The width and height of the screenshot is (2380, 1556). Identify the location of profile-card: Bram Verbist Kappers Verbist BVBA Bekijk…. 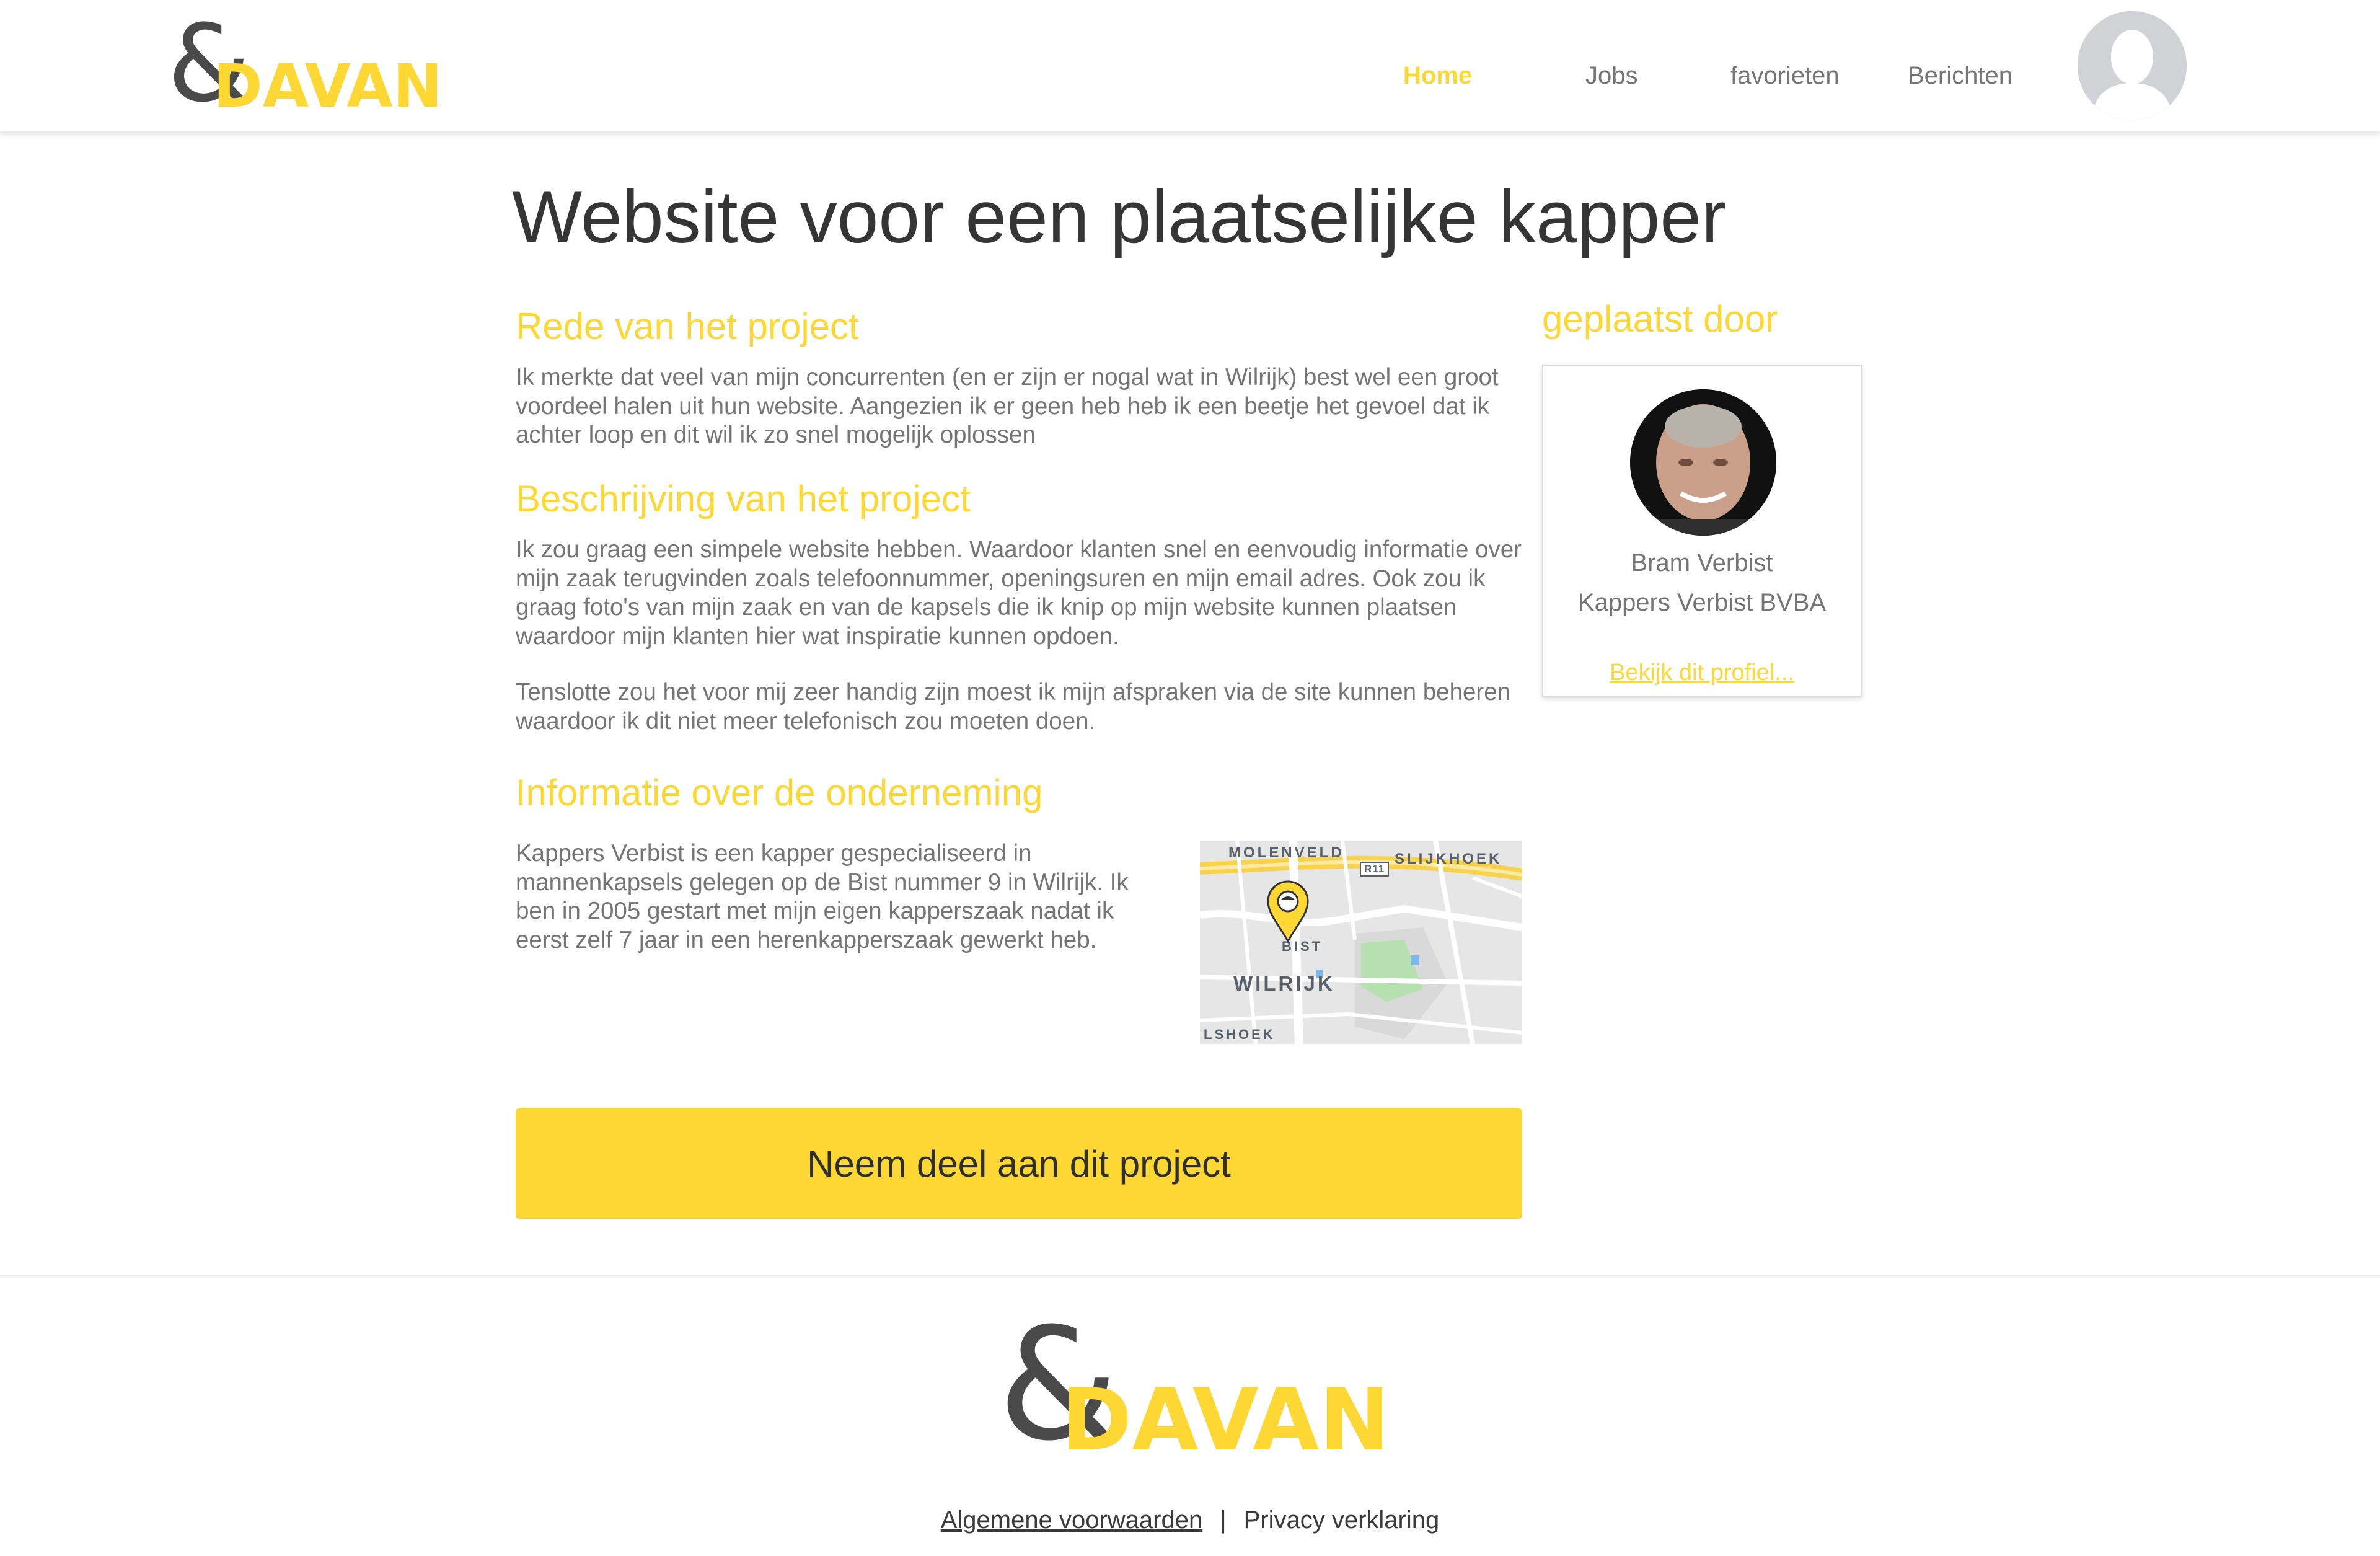
(1702, 531).